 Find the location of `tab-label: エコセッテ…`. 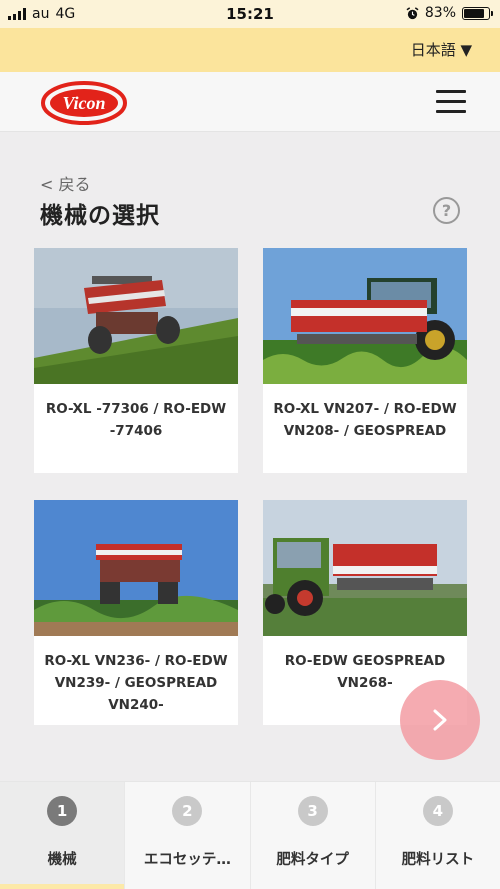

tab-label: エコセッテ… is located at coordinates (187, 860).